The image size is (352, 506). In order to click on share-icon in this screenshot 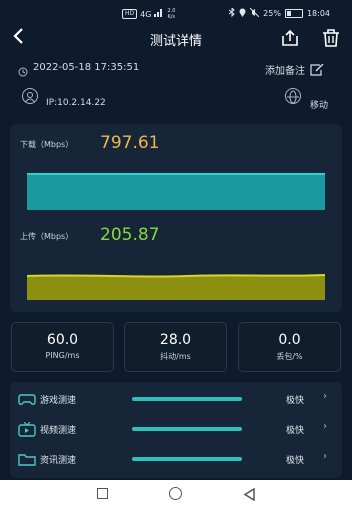, I will do `click(290, 37)`.